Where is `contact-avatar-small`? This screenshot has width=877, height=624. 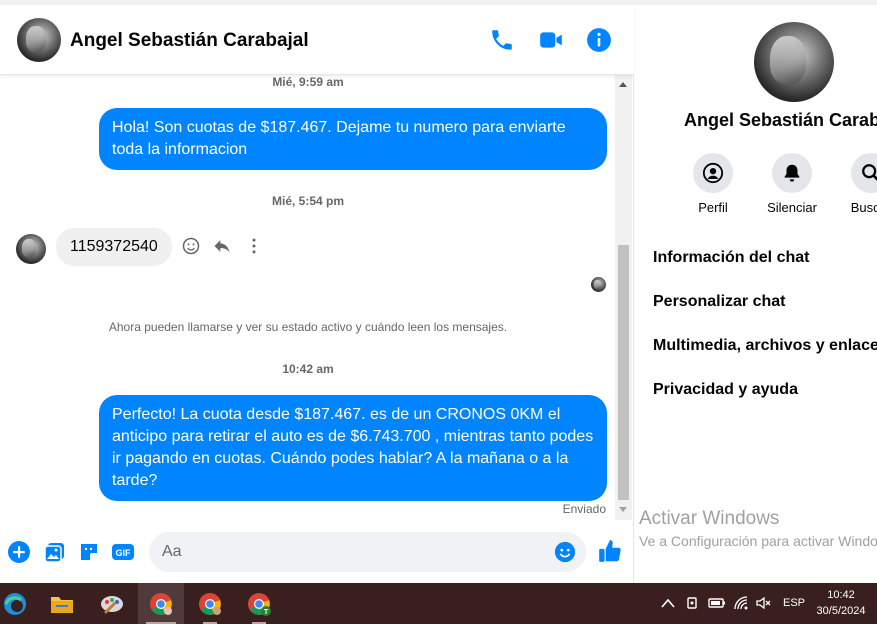 contact-avatar-small is located at coordinates (31, 249).